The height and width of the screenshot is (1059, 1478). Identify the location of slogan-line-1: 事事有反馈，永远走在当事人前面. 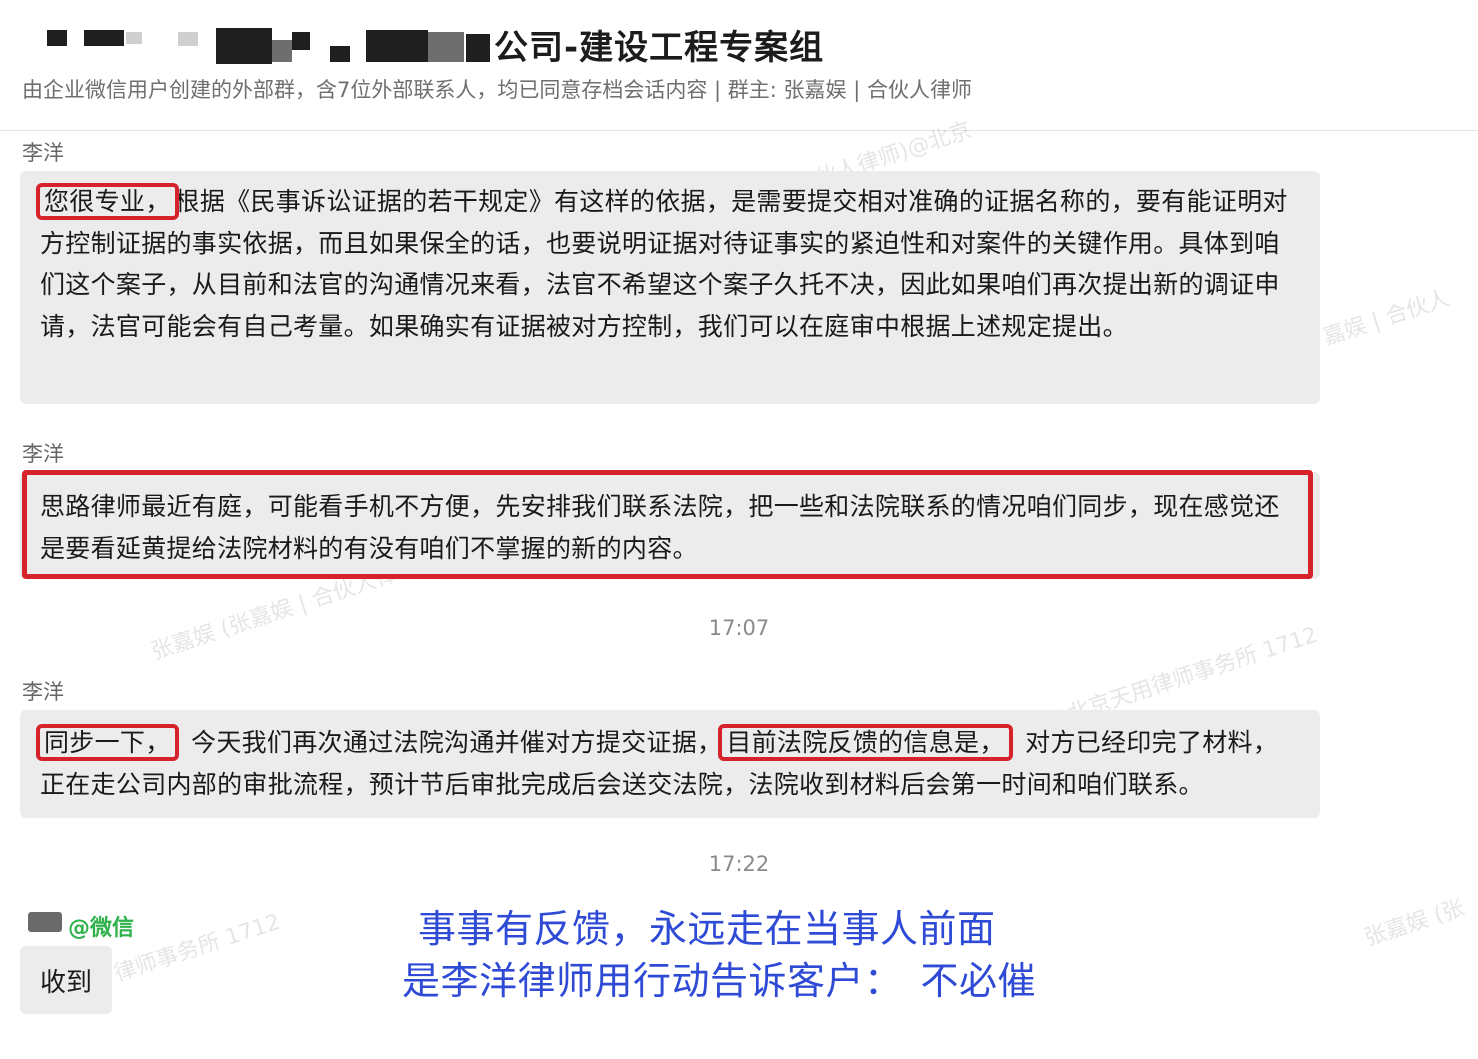
(707, 929).